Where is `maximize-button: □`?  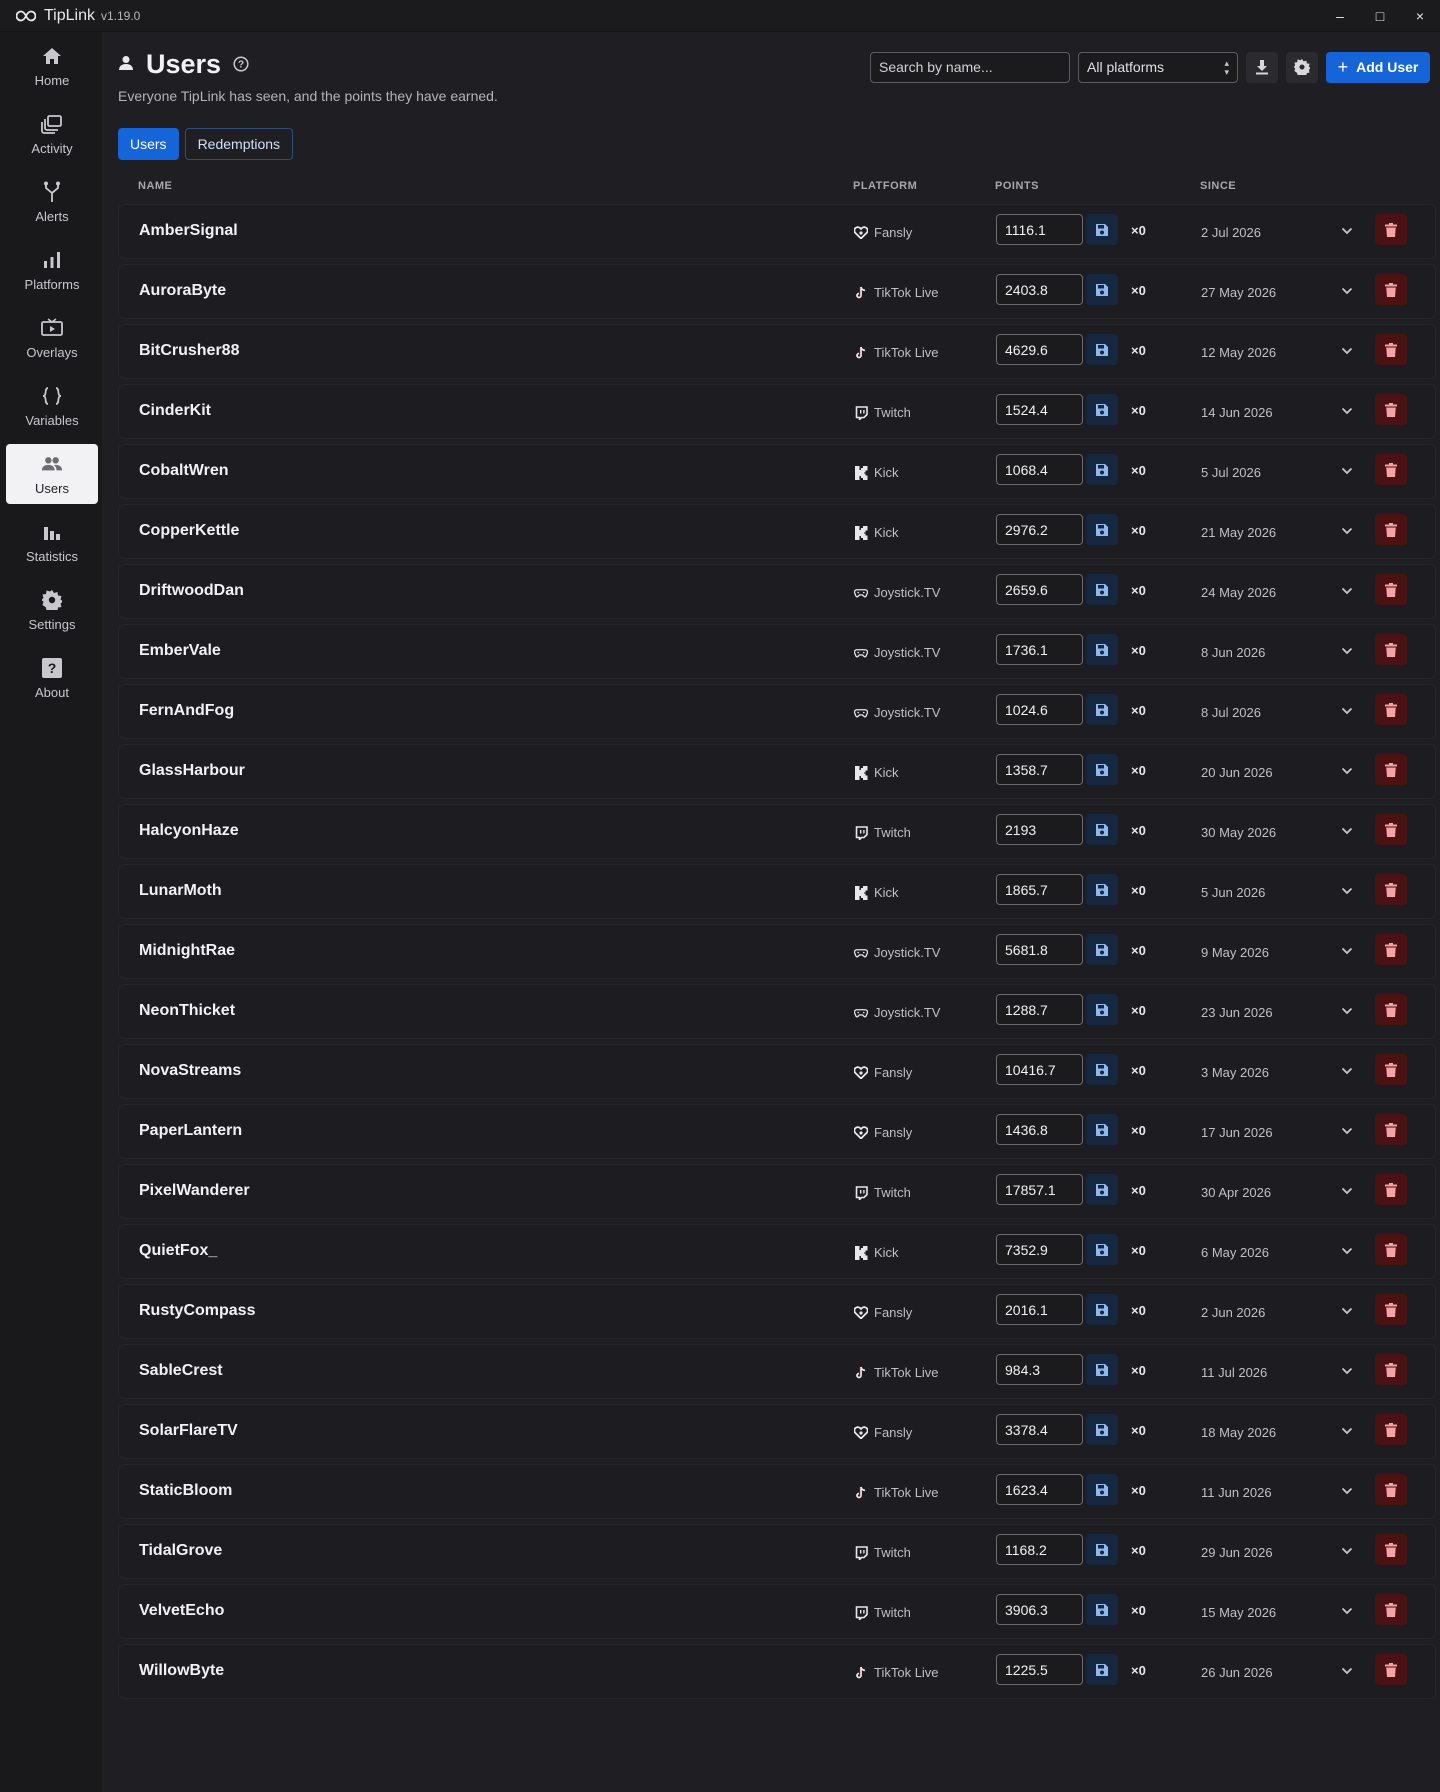
maximize-button: □ is located at coordinates (1380, 16).